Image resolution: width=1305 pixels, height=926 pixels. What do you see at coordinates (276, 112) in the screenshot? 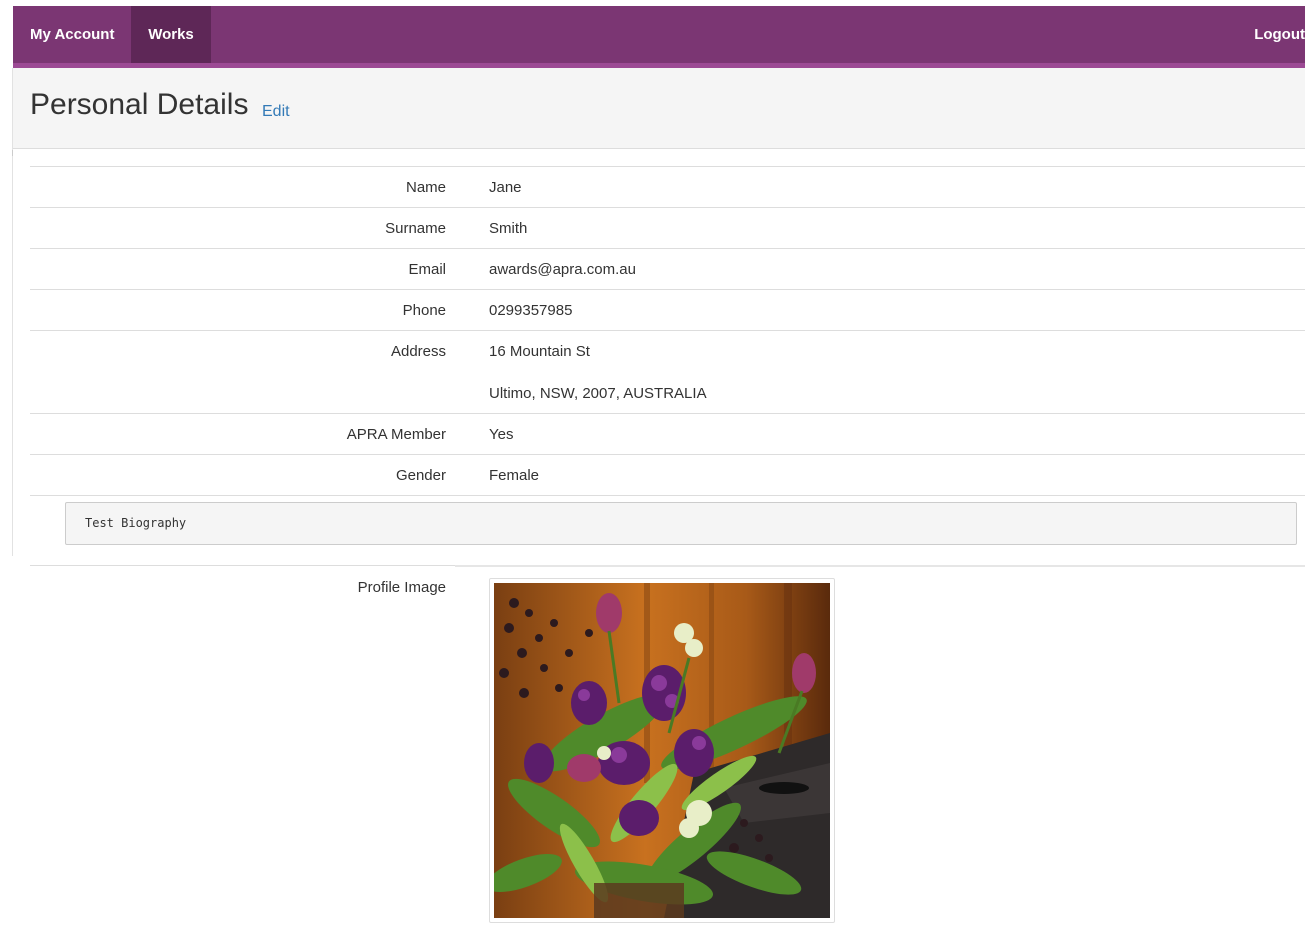
I see `edit-link: Edit` at bounding box center [276, 112].